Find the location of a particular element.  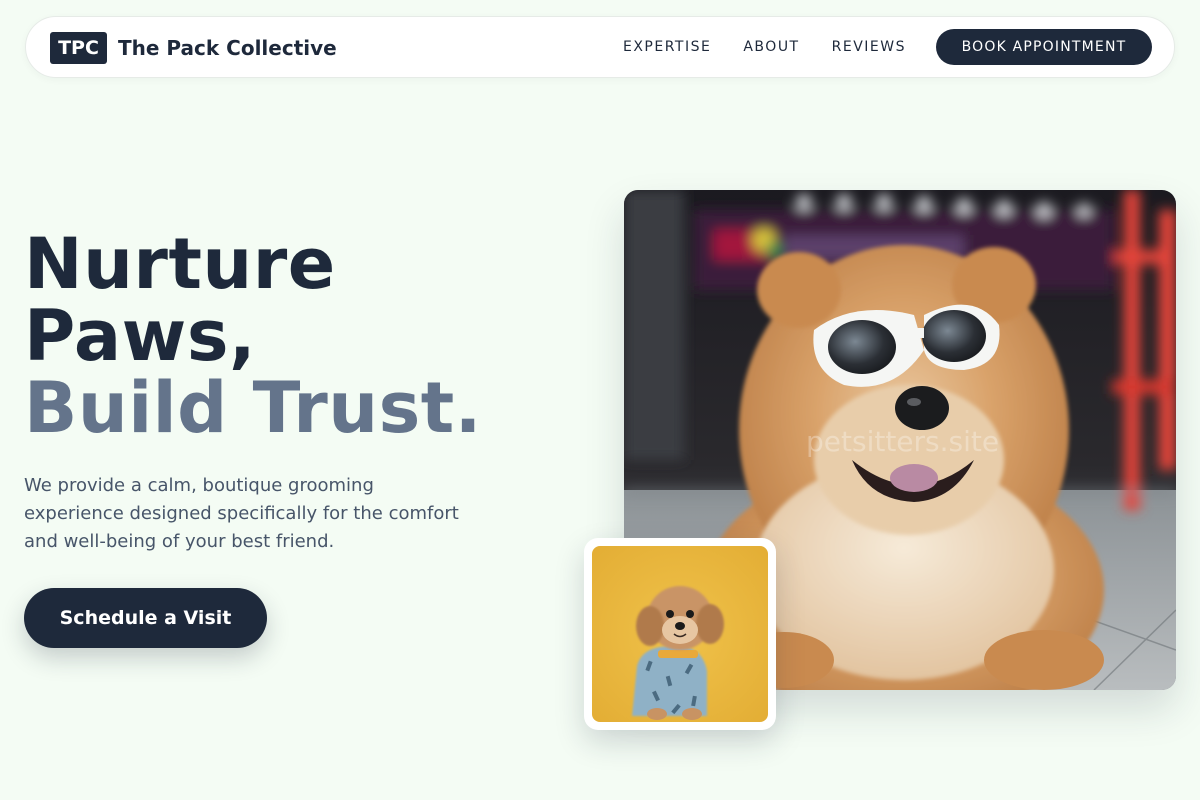

nav-link-expertise: EXPERTISE is located at coordinates (667, 47).